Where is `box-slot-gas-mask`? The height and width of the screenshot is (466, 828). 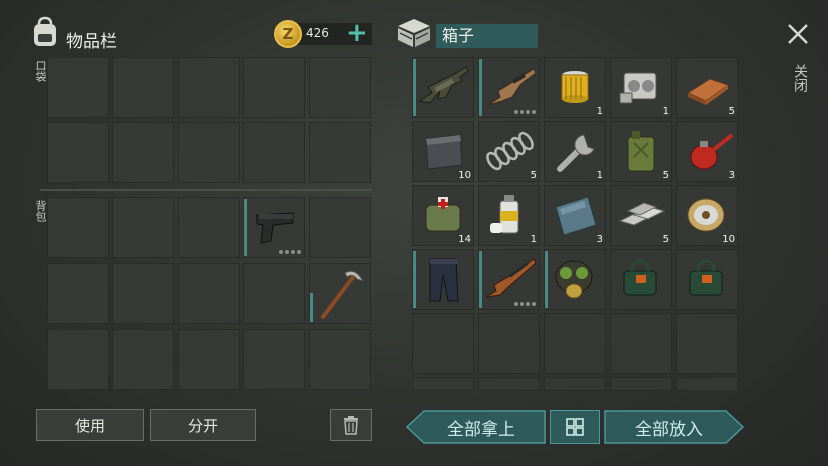 box-slot-gas-mask is located at coordinates (575, 279).